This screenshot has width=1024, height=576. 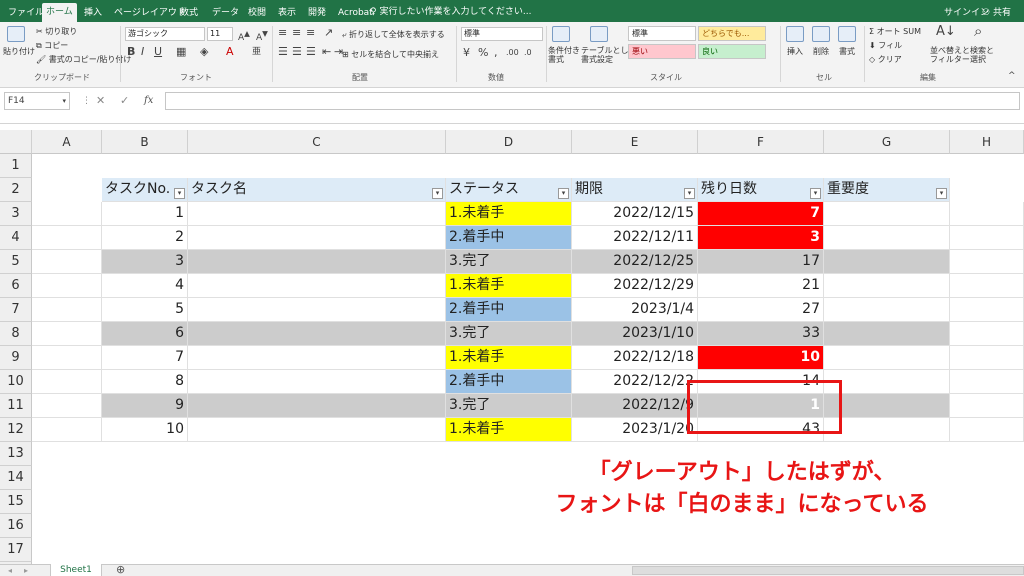 I want to click on task-no-cell: 3, so click(x=145, y=262).